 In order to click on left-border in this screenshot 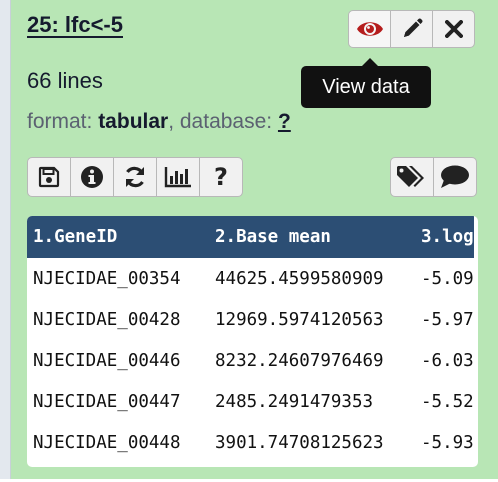, I will do `click(5, 241)`.